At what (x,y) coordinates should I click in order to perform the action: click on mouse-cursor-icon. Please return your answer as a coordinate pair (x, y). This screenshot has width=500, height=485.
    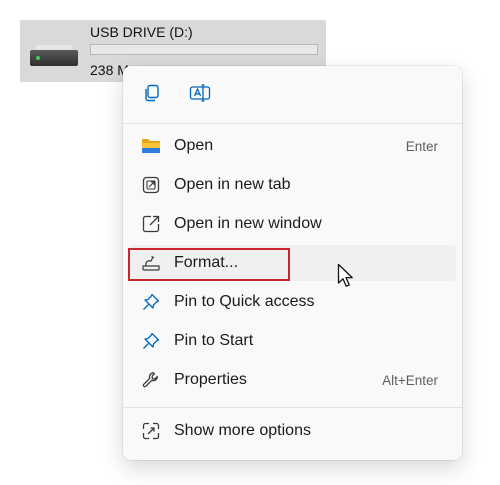
    Looking at the image, I should click on (346, 276).